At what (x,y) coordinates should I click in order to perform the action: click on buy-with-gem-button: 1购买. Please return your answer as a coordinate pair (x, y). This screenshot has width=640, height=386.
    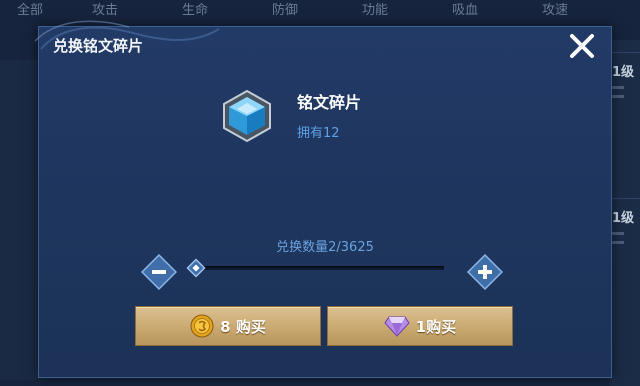
    Looking at the image, I should click on (420, 326).